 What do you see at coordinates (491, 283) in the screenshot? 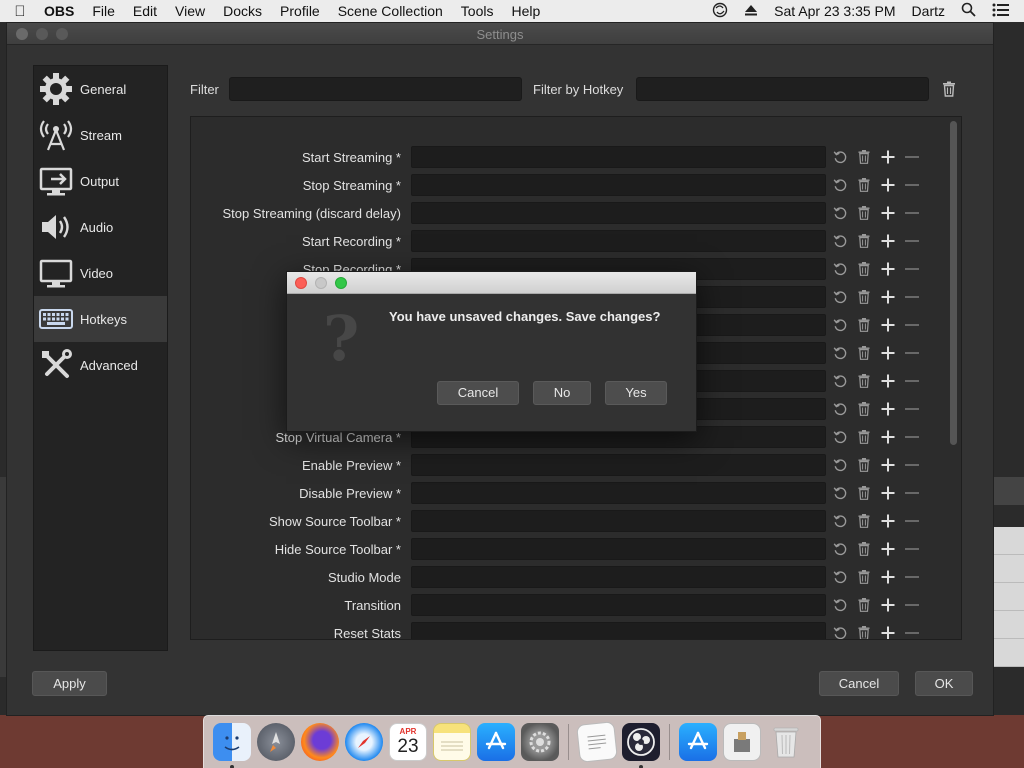
I see `dialog-titlebar` at bounding box center [491, 283].